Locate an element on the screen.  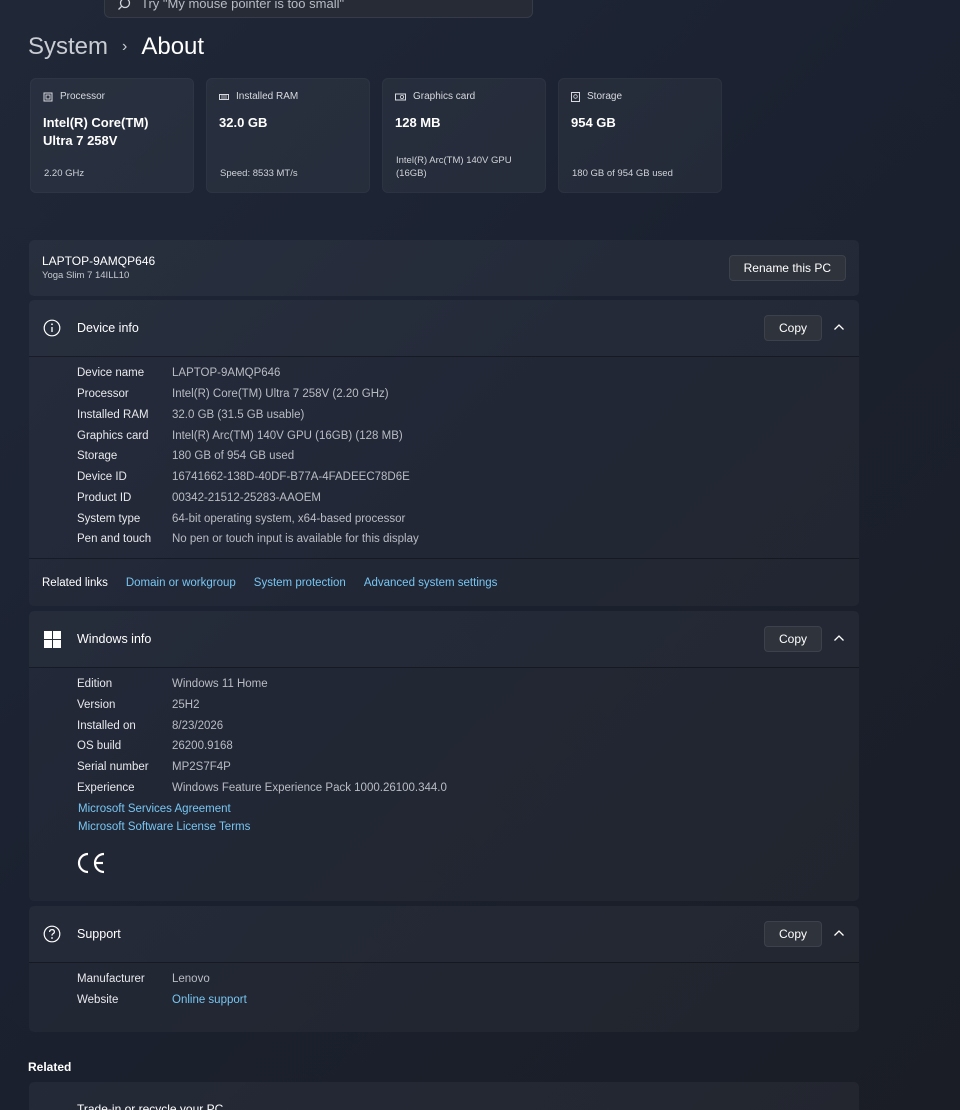
license-terms-link: Microsoft Software License Terms is located at coordinates (164, 827).